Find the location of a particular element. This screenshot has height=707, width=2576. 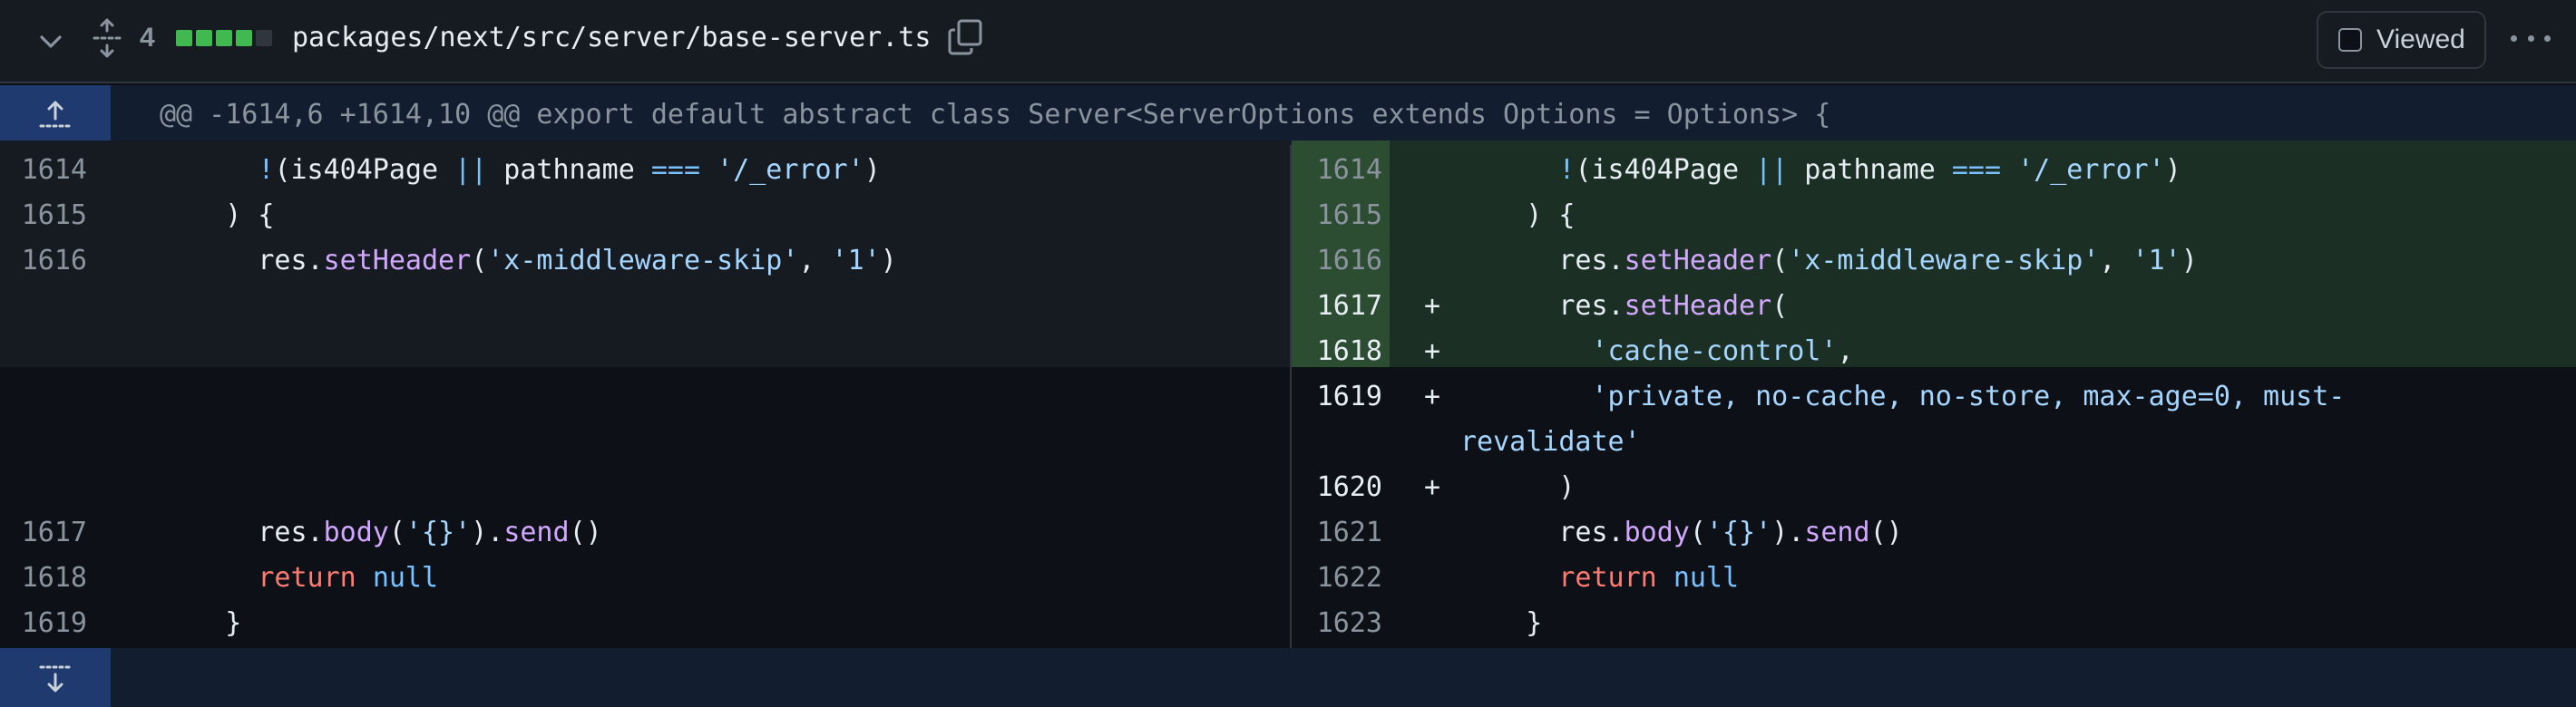

code-token: === is located at coordinates (1976, 170).